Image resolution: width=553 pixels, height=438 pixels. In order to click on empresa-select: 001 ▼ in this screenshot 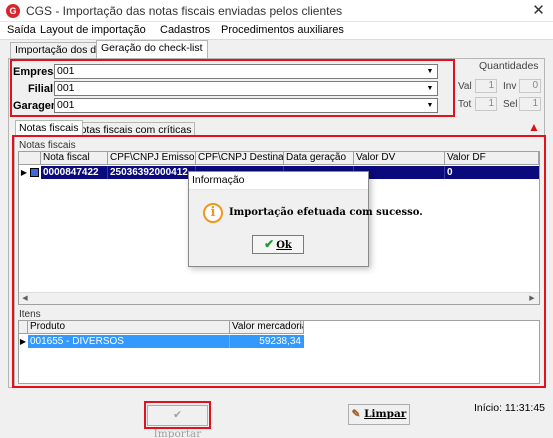, I will do `click(246, 71)`.